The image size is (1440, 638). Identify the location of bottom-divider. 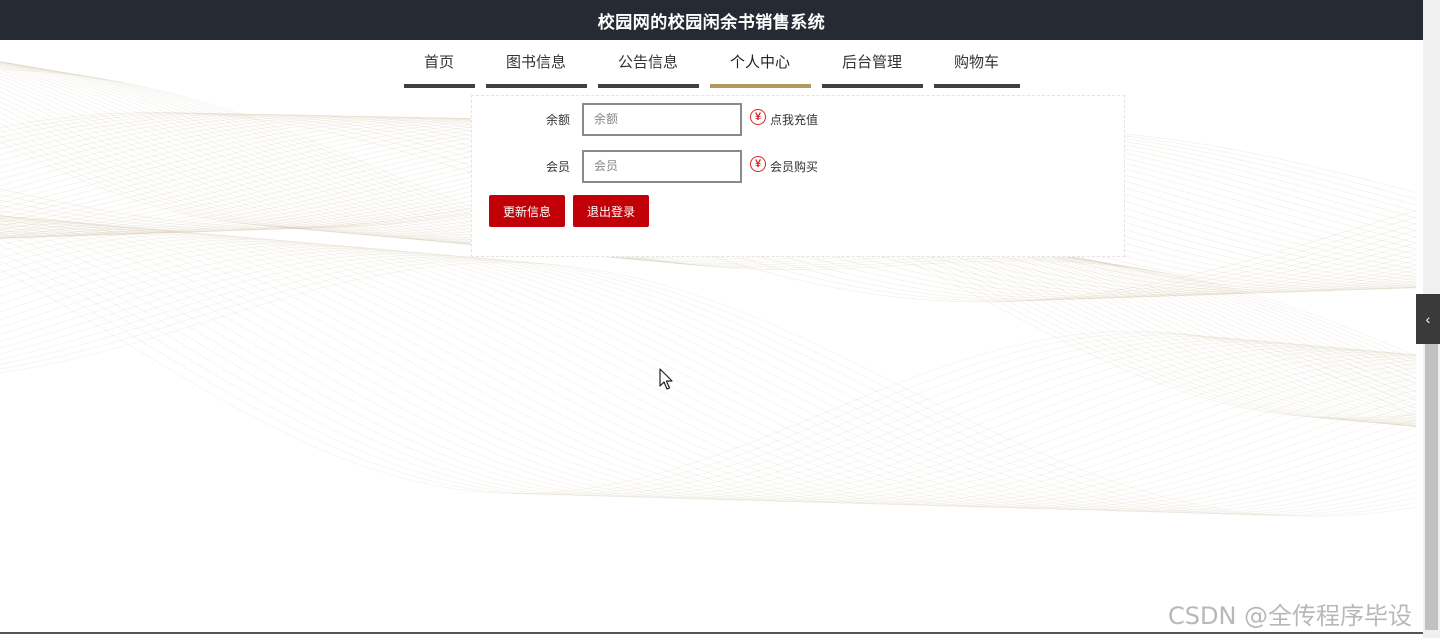
(711, 633).